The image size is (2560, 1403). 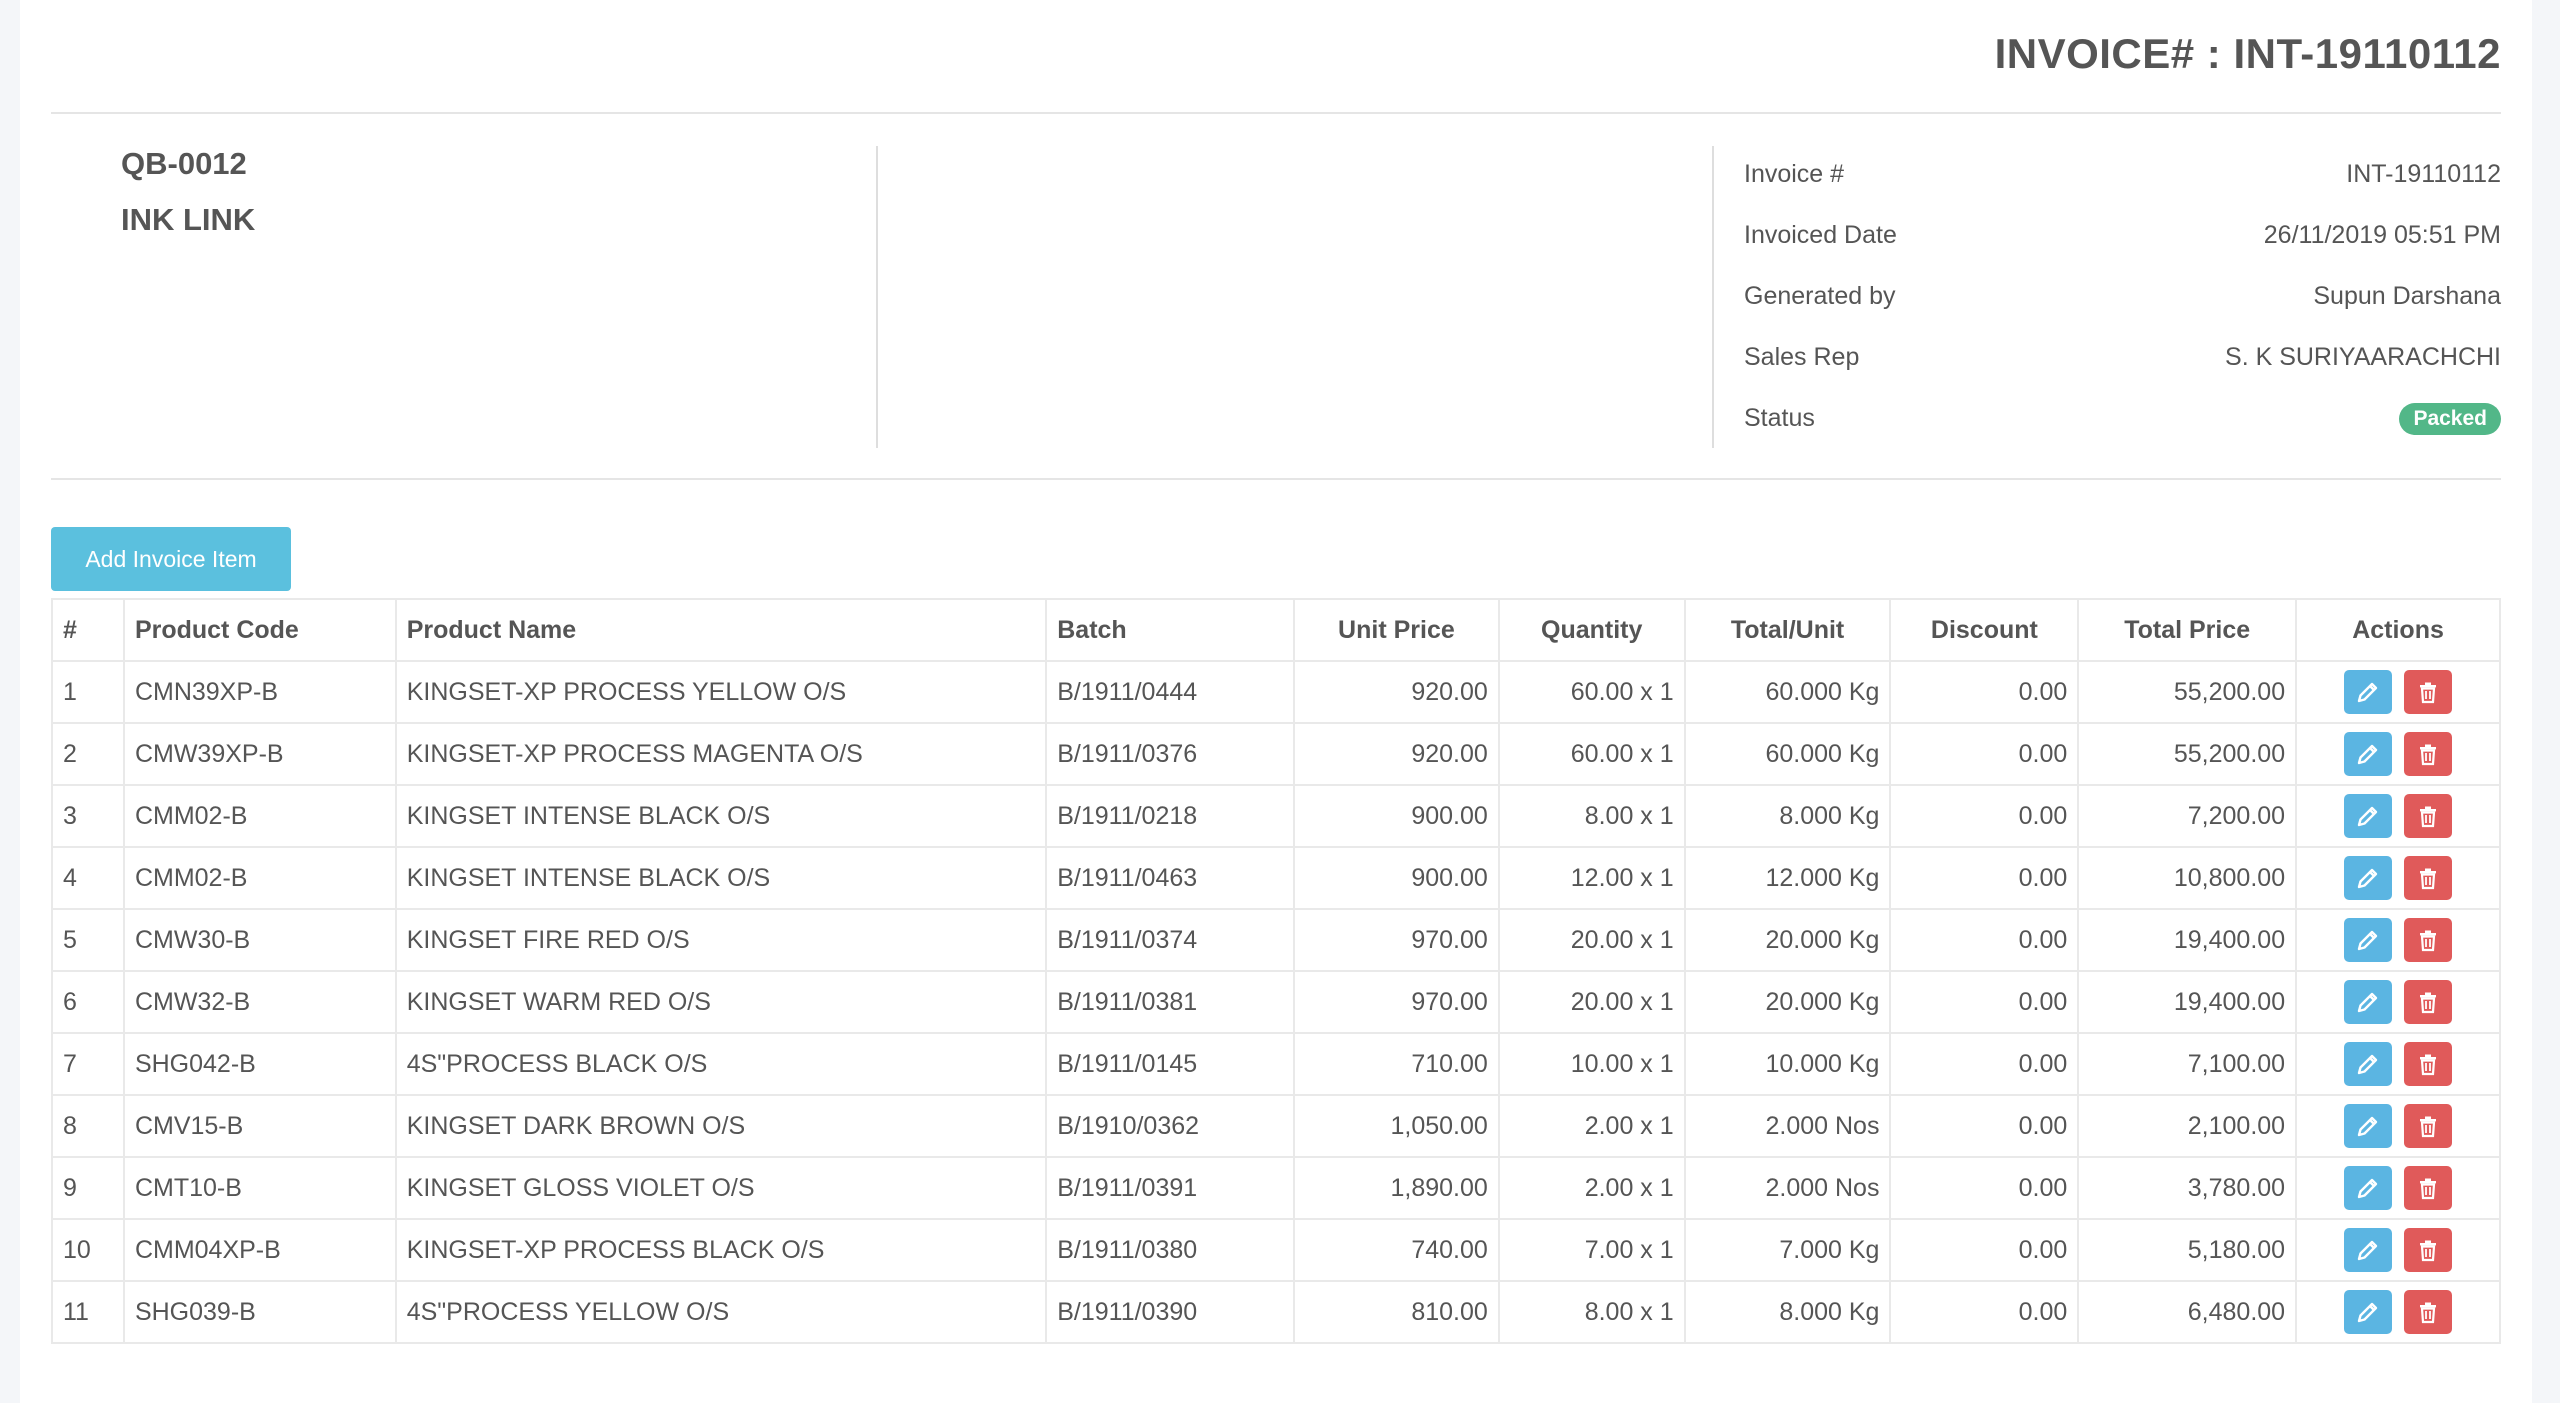 What do you see at coordinates (1794, 174) in the screenshot?
I see `meta-label: Invoice #` at bounding box center [1794, 174].